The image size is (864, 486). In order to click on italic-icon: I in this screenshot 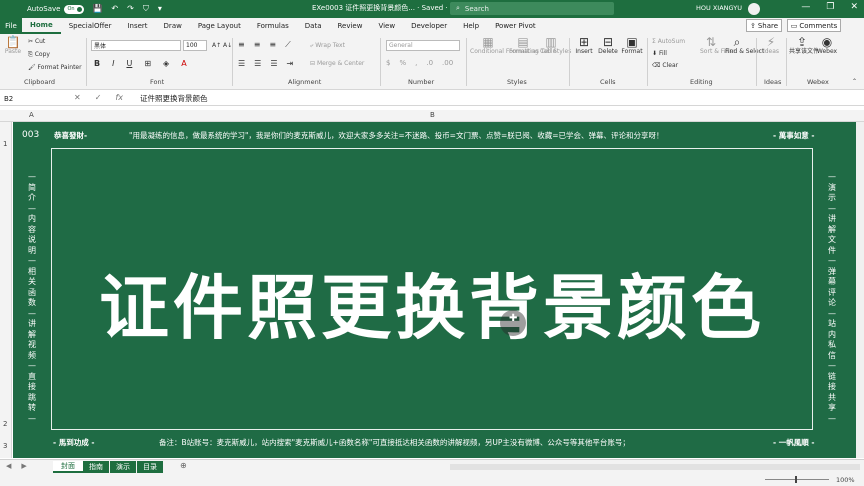, I will do `click(113, 63)`.